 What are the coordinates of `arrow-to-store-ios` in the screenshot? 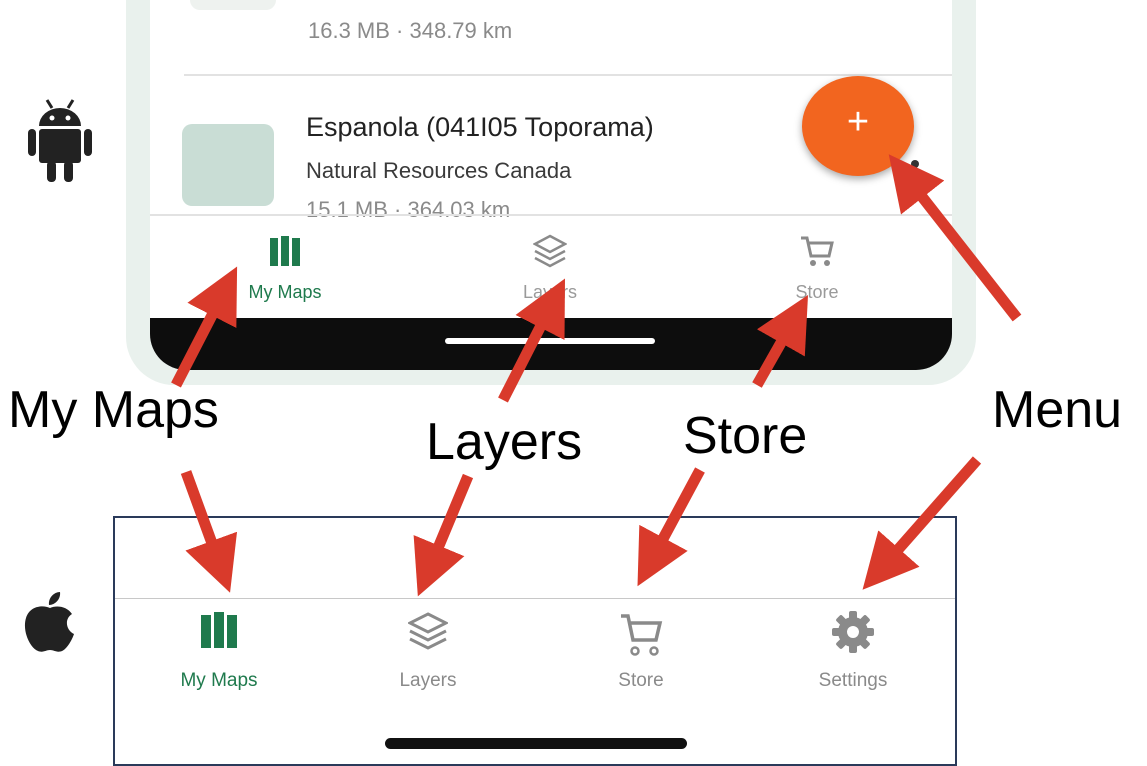 It's located at (671, 527).